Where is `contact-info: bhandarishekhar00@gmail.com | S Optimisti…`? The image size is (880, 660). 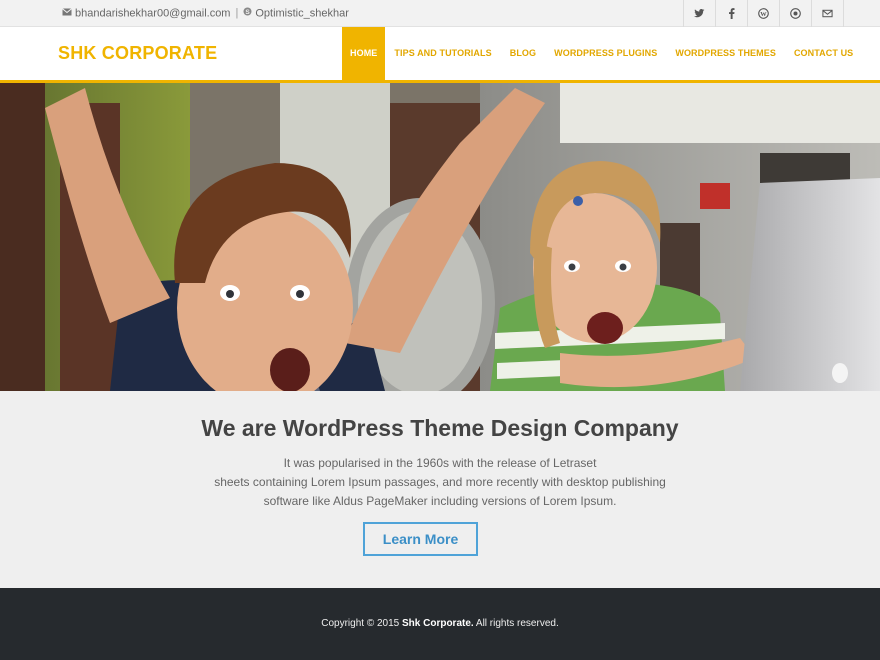 contact-info: bhandarishekhar00@gmail.com | S Optimisti… is located at coordinates (205, 13).